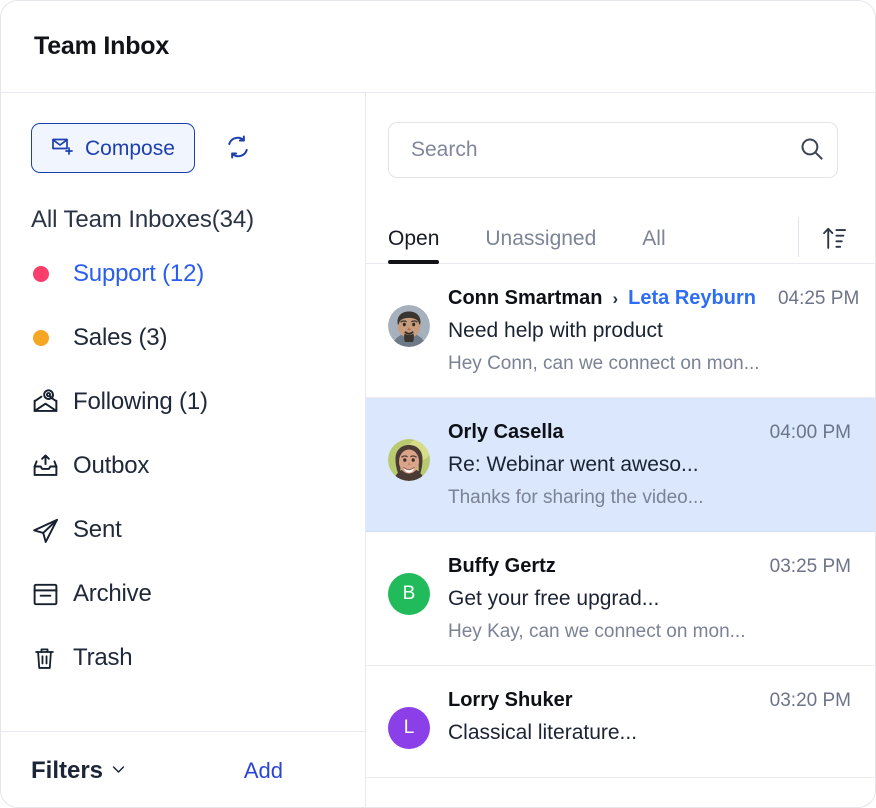  Describe the element at coordinates (139, 273) in the screenshot. I see `sidebar-item-label-support: Support (12)` at that location.